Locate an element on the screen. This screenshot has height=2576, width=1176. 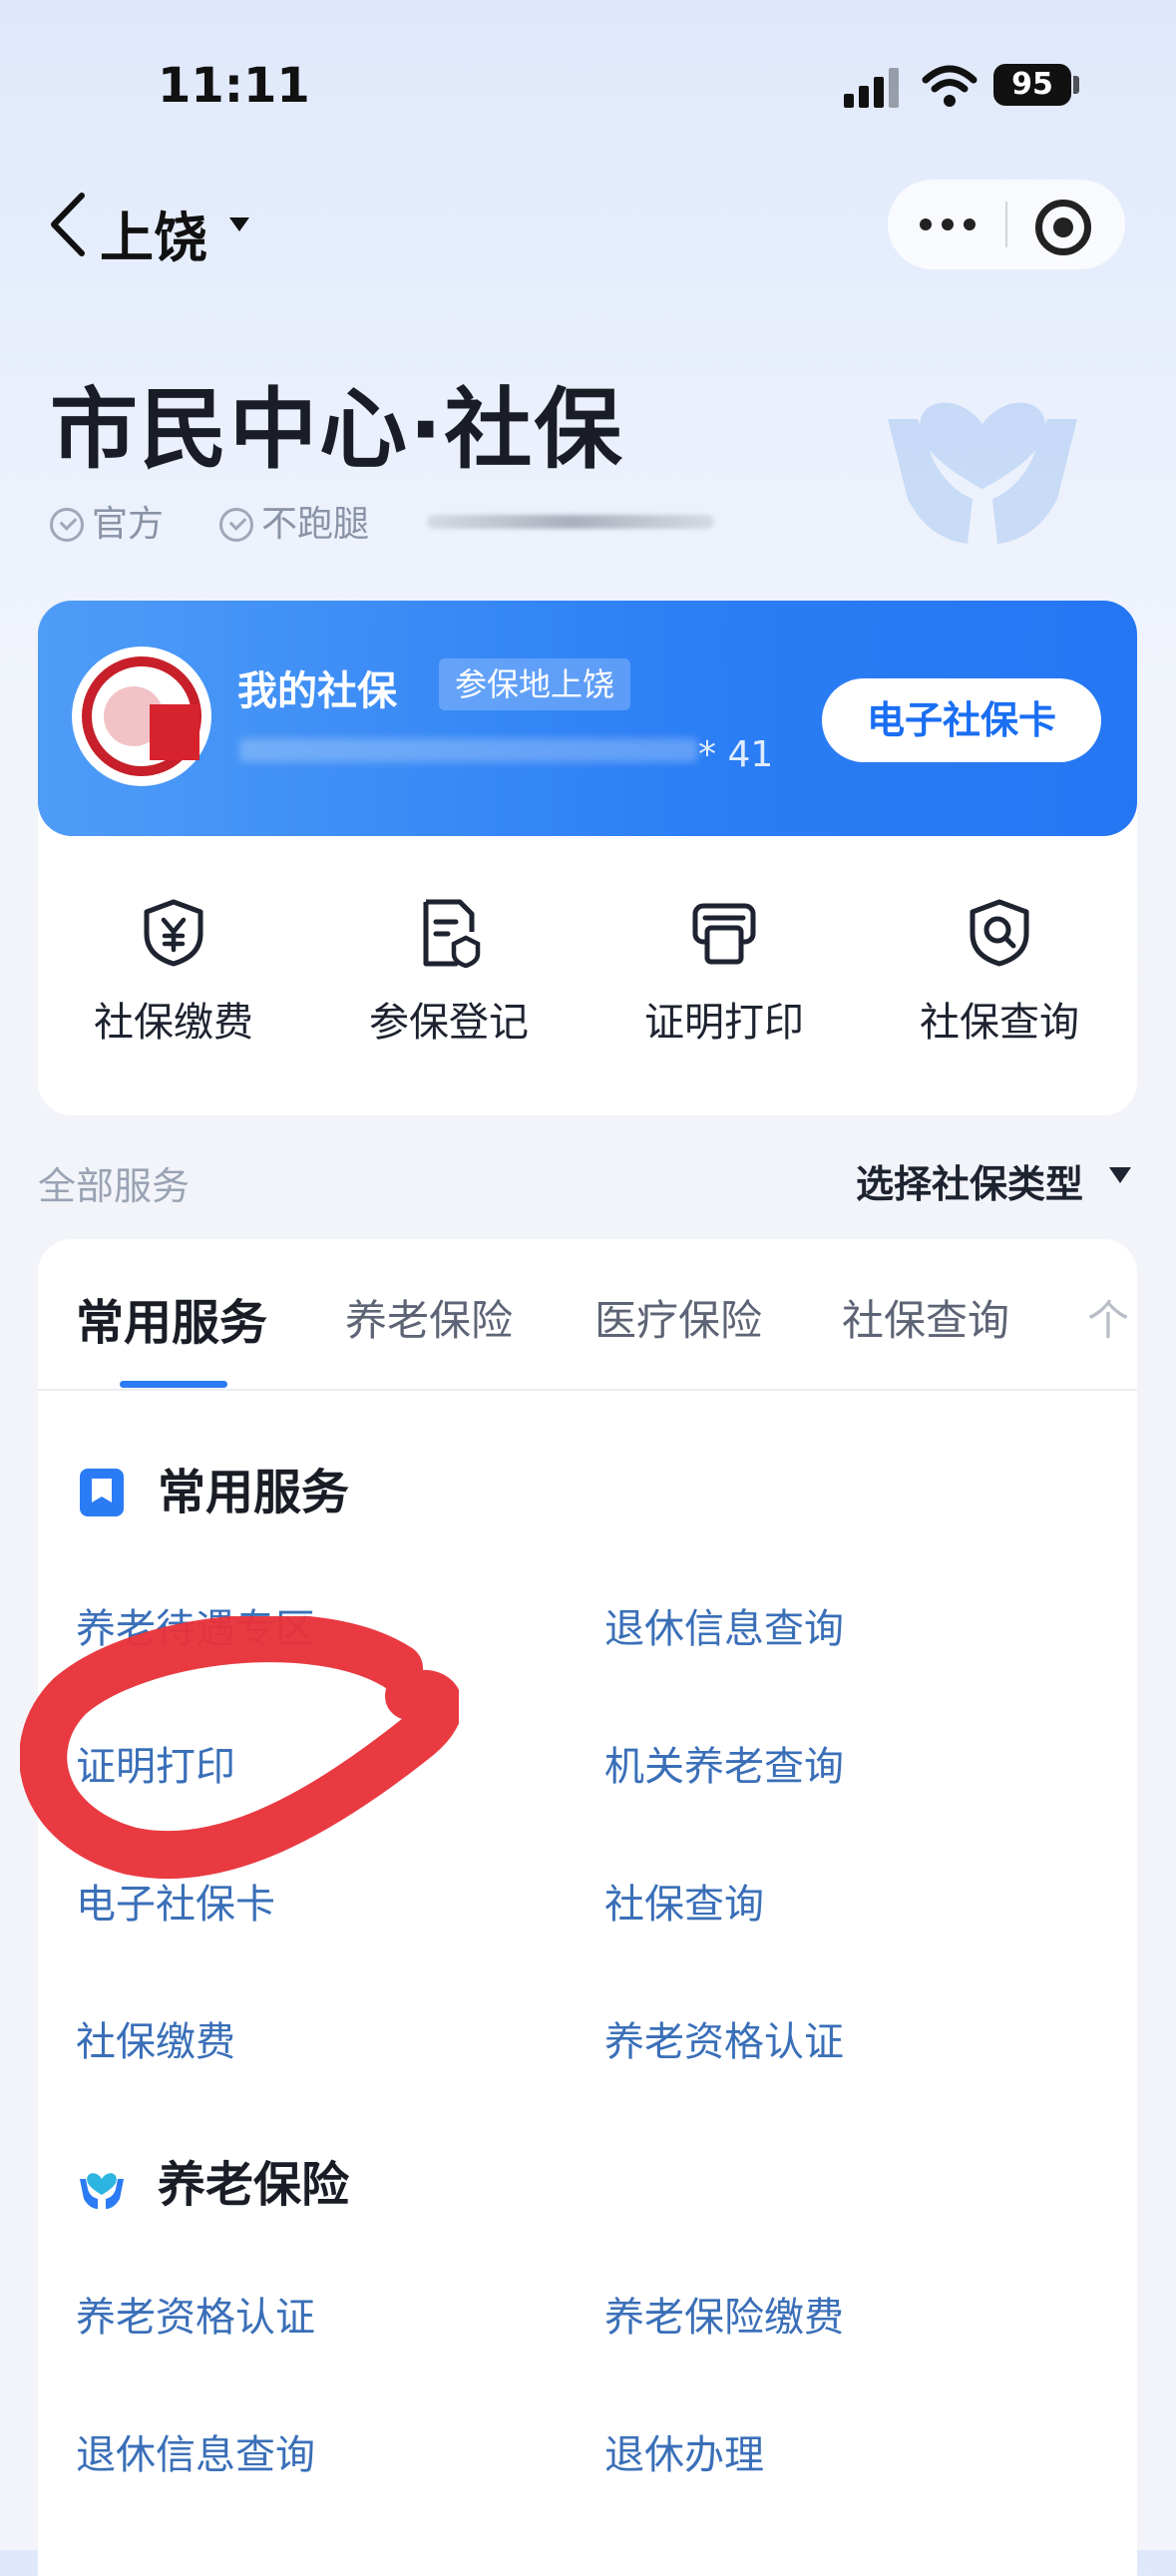
badge-no-errand: 不跑腿 is located at coordinates (294, 521).